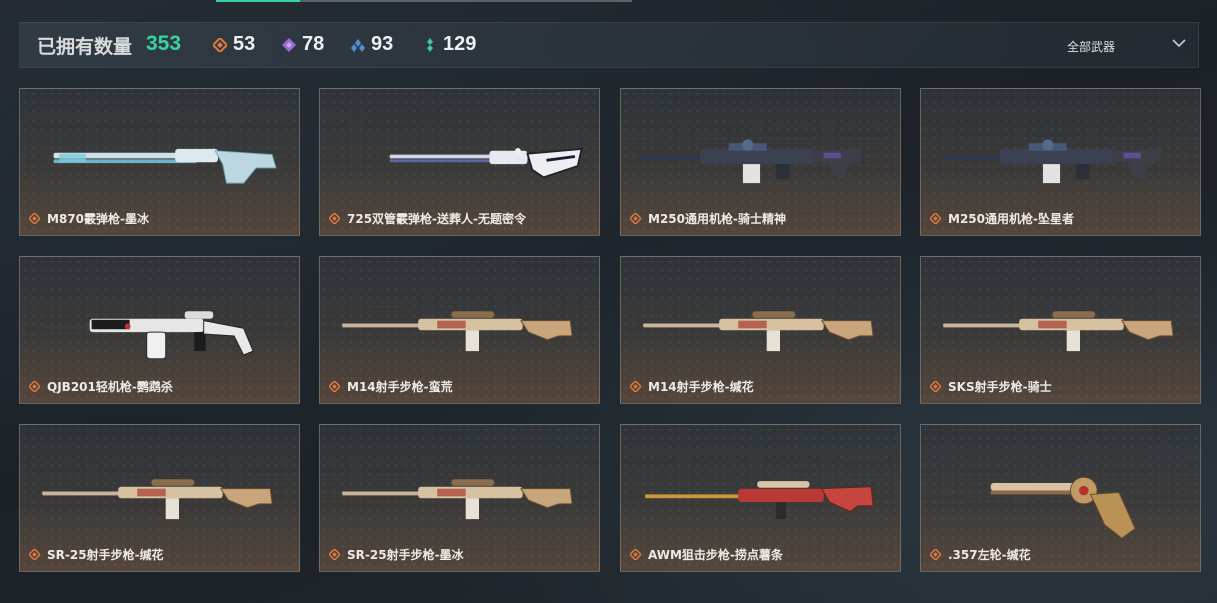 Image resolution: width=1217 pixels, height=603 pixels. Describe the element at coordinates (1179, 43) in the screenshot. I see `chevron-down-icon` at that location.